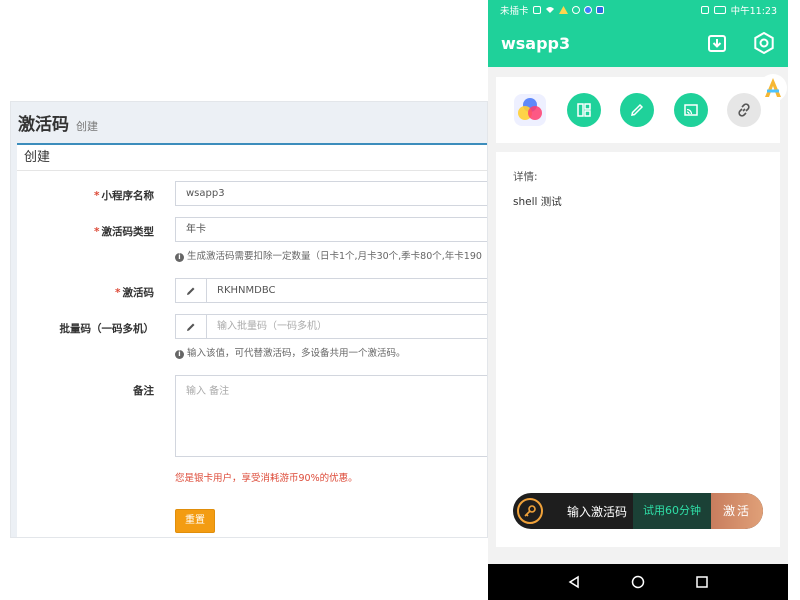  What do you see at coordinates (563, 10) in the screenshot?
I see `warning-icon` at bounding box center [563, 10].